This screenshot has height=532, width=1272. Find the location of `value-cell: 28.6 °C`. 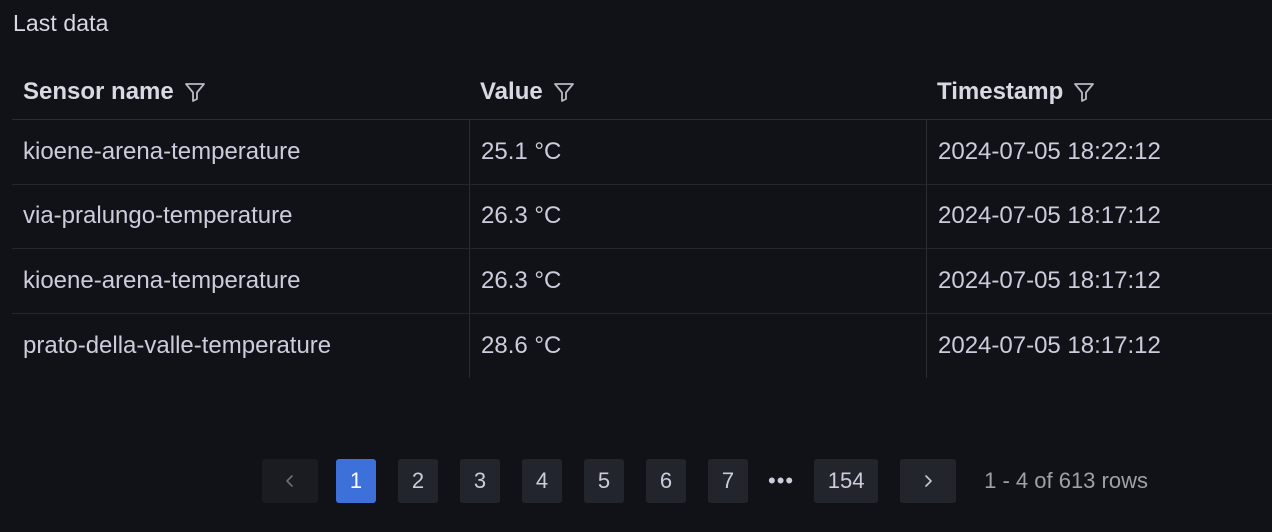

value-cell: 28.6 °C is located at coordinates (697, 345).